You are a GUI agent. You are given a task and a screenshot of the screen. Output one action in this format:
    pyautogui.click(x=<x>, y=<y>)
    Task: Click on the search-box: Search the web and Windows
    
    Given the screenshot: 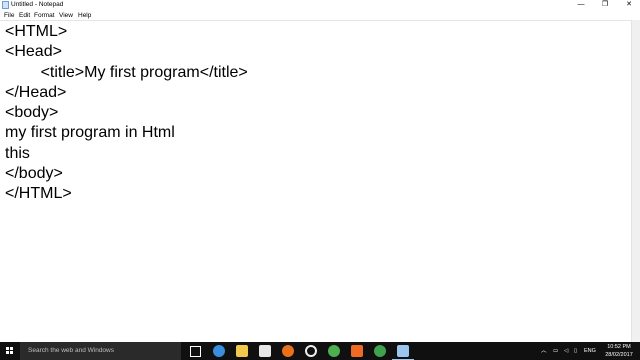 What is the action you would take?
    pyautogui.click(x=100, y=351)
    